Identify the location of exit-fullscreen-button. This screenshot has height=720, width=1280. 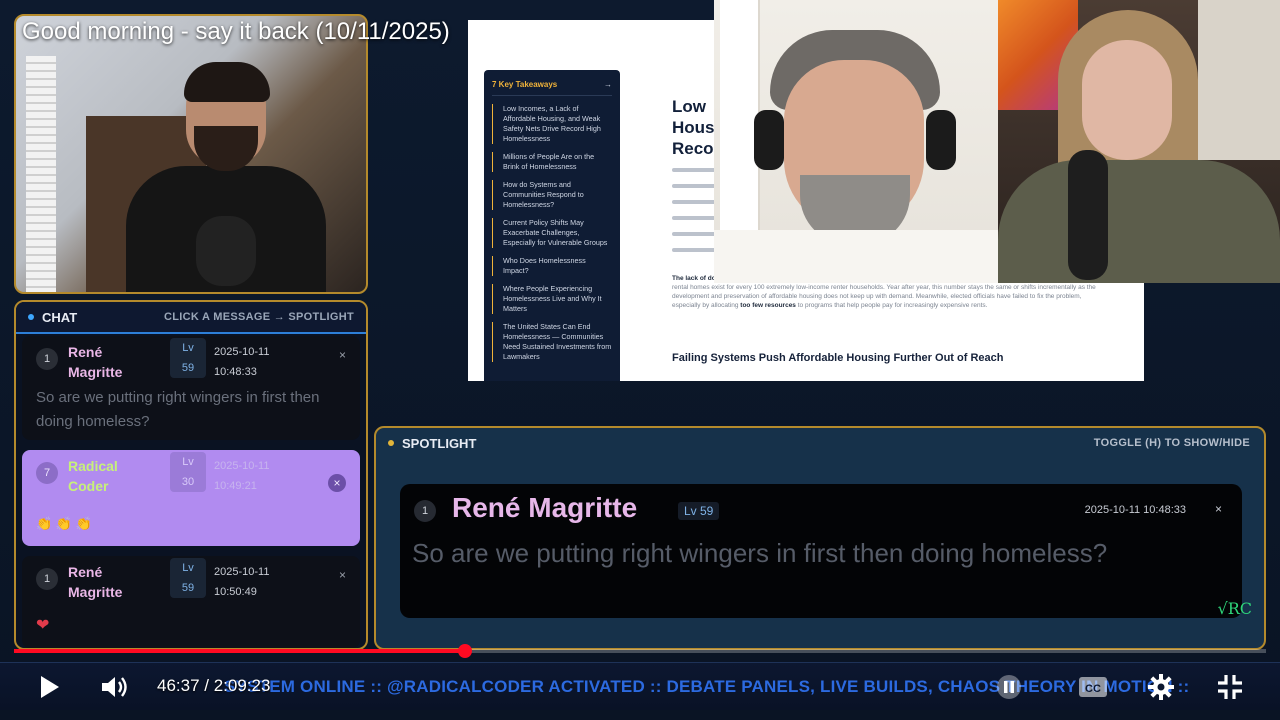
(1230, 687).